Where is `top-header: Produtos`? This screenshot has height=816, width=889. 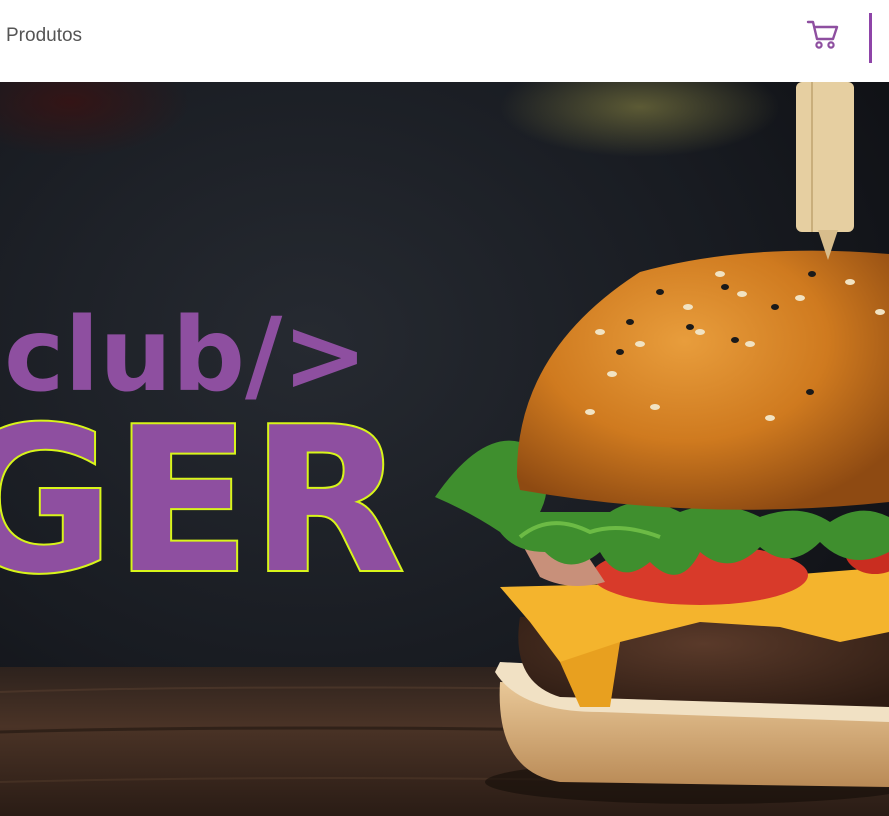
top-header: Produtos is located at coordinates (444, 41).